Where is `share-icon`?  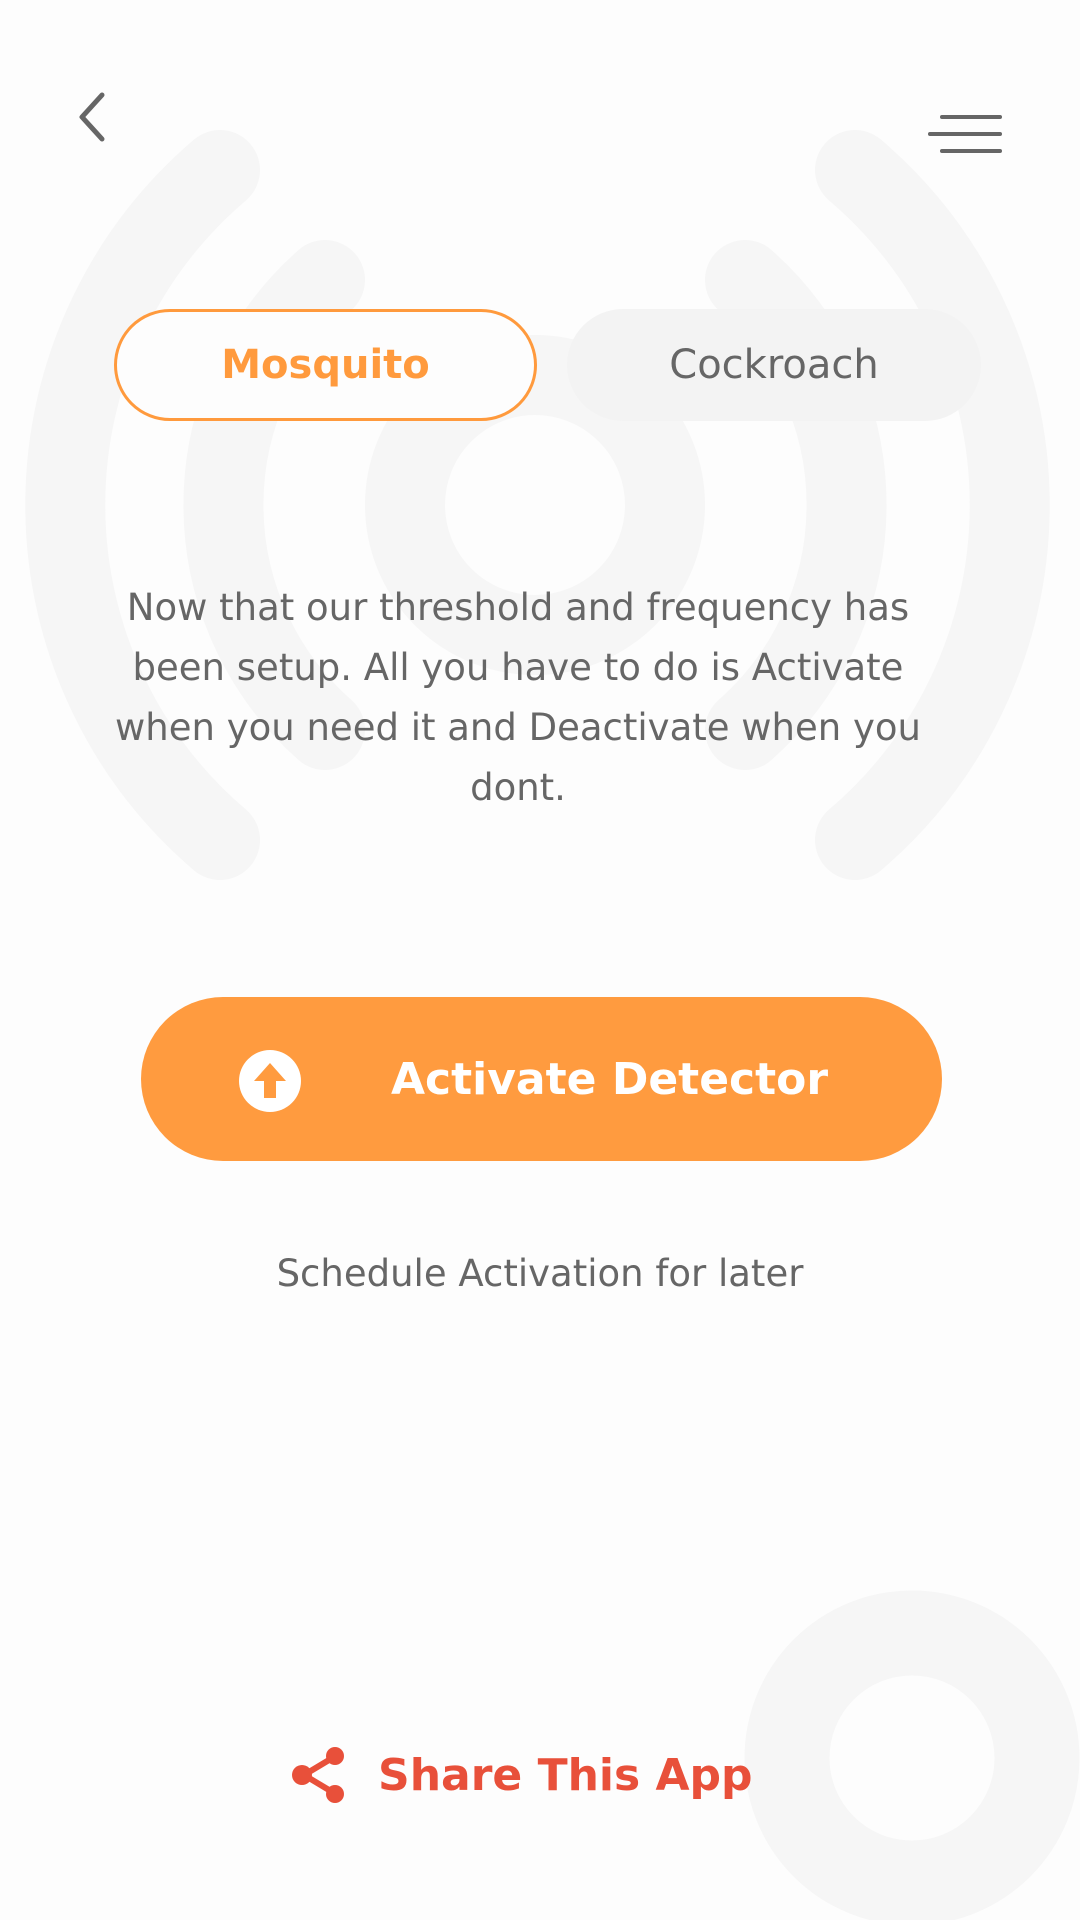 share-icon is located at coordinates (318, 1775).